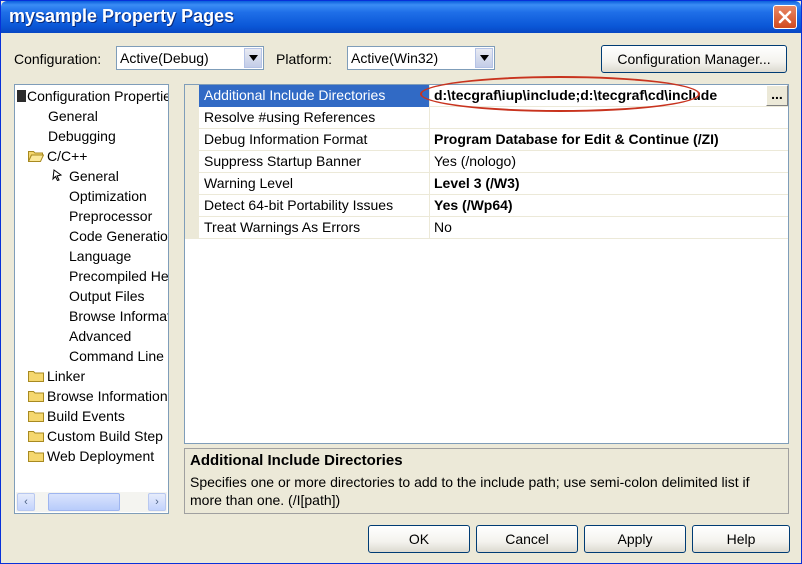 The image size is (802, 564). Describe the element at coordinates (609, 118) in the screenshot. I see `property-value` at that location.